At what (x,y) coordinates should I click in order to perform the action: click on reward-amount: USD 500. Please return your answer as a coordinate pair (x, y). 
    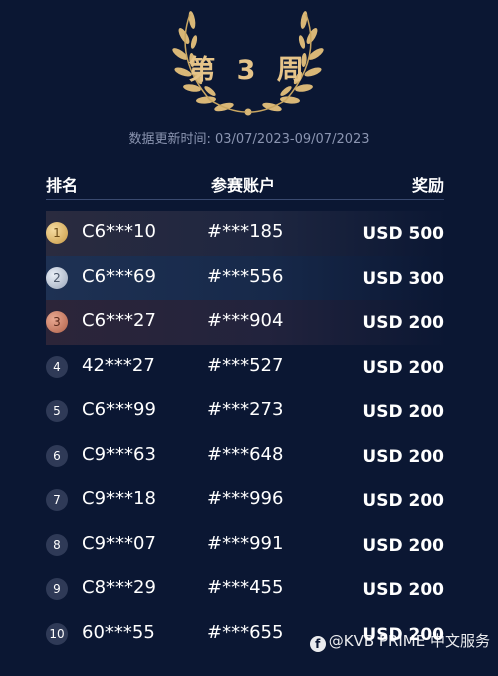
    Looking at the image, I should click on (403, 234).